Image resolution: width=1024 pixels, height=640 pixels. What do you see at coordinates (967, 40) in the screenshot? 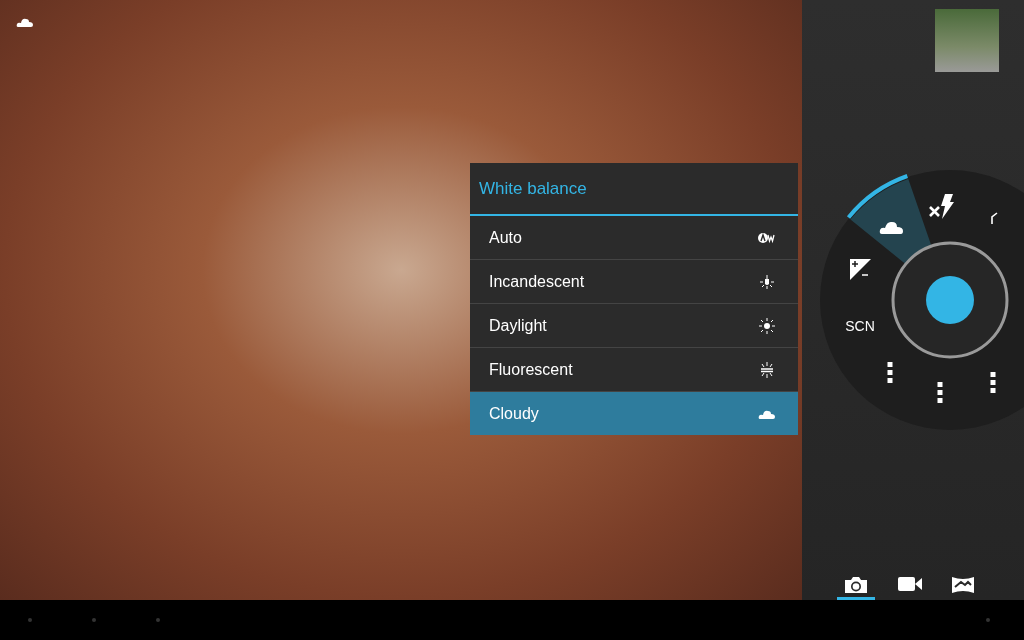
I see `last-photo-thumbnail` at bounding box center [967, 40].